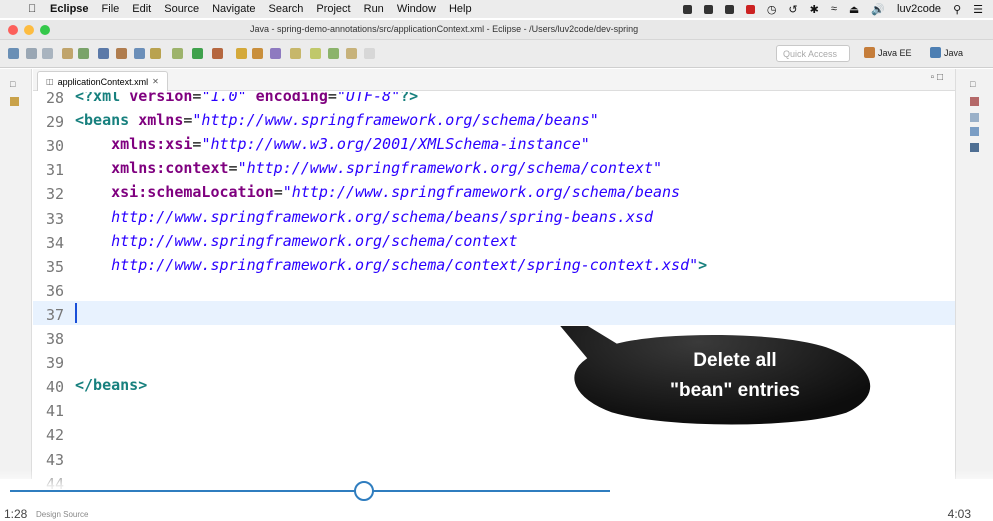  I want to click on right-trim-stack: □, so click(974, 274).